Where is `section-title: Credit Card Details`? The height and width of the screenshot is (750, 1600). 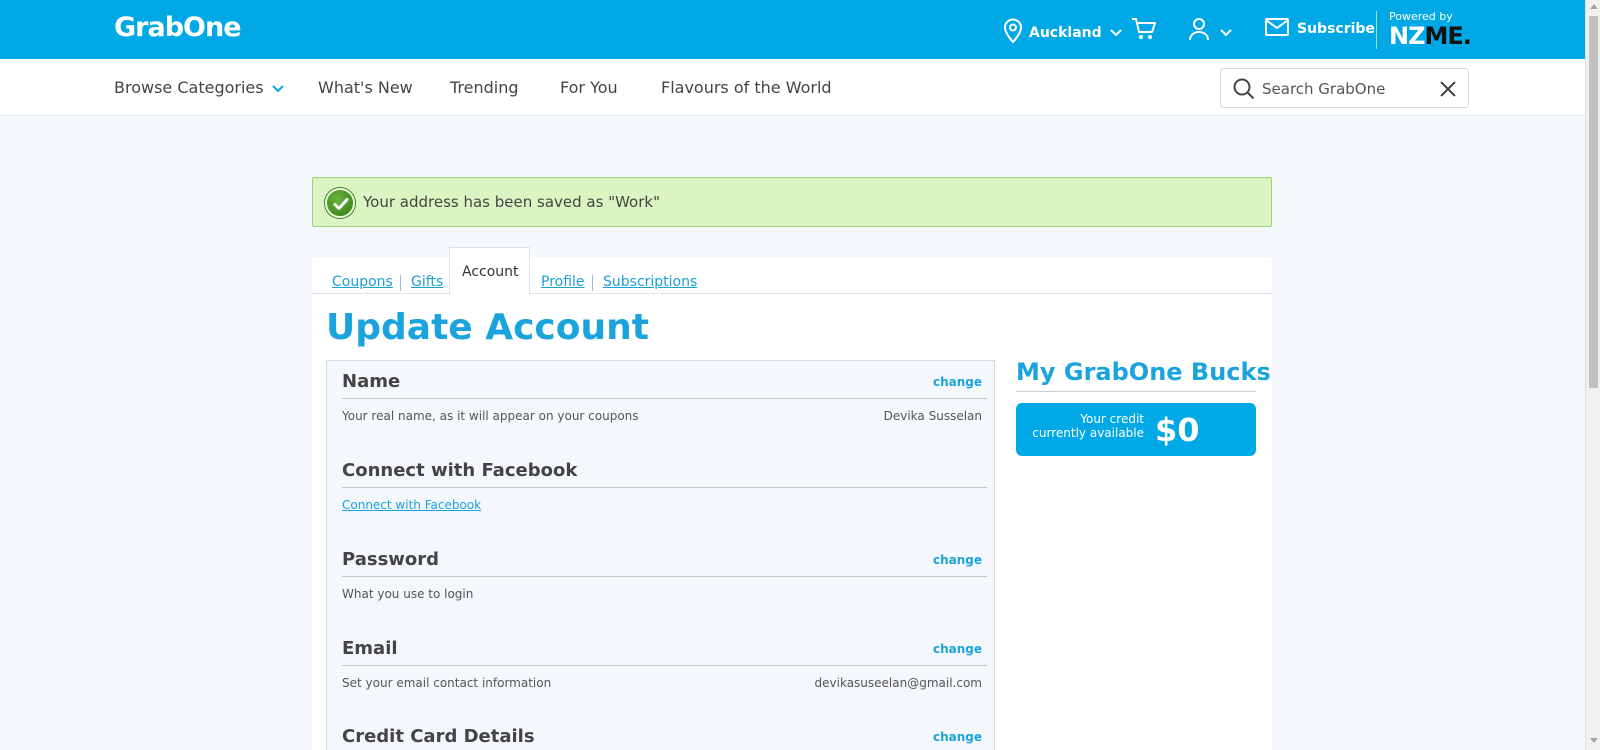
section-title: Credit Card Details is located at coordinates (438, 736).